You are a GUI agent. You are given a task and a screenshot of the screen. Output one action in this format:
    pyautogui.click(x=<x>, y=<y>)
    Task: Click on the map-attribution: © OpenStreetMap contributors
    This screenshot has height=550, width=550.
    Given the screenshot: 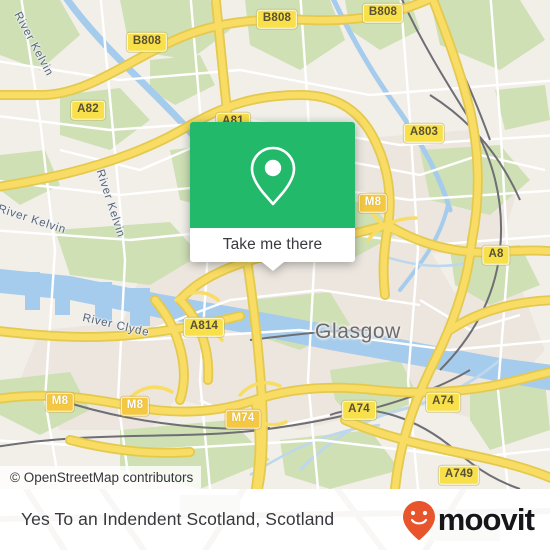 What is the action you would take?
    pyautogui.click(x=101, y=477)
    